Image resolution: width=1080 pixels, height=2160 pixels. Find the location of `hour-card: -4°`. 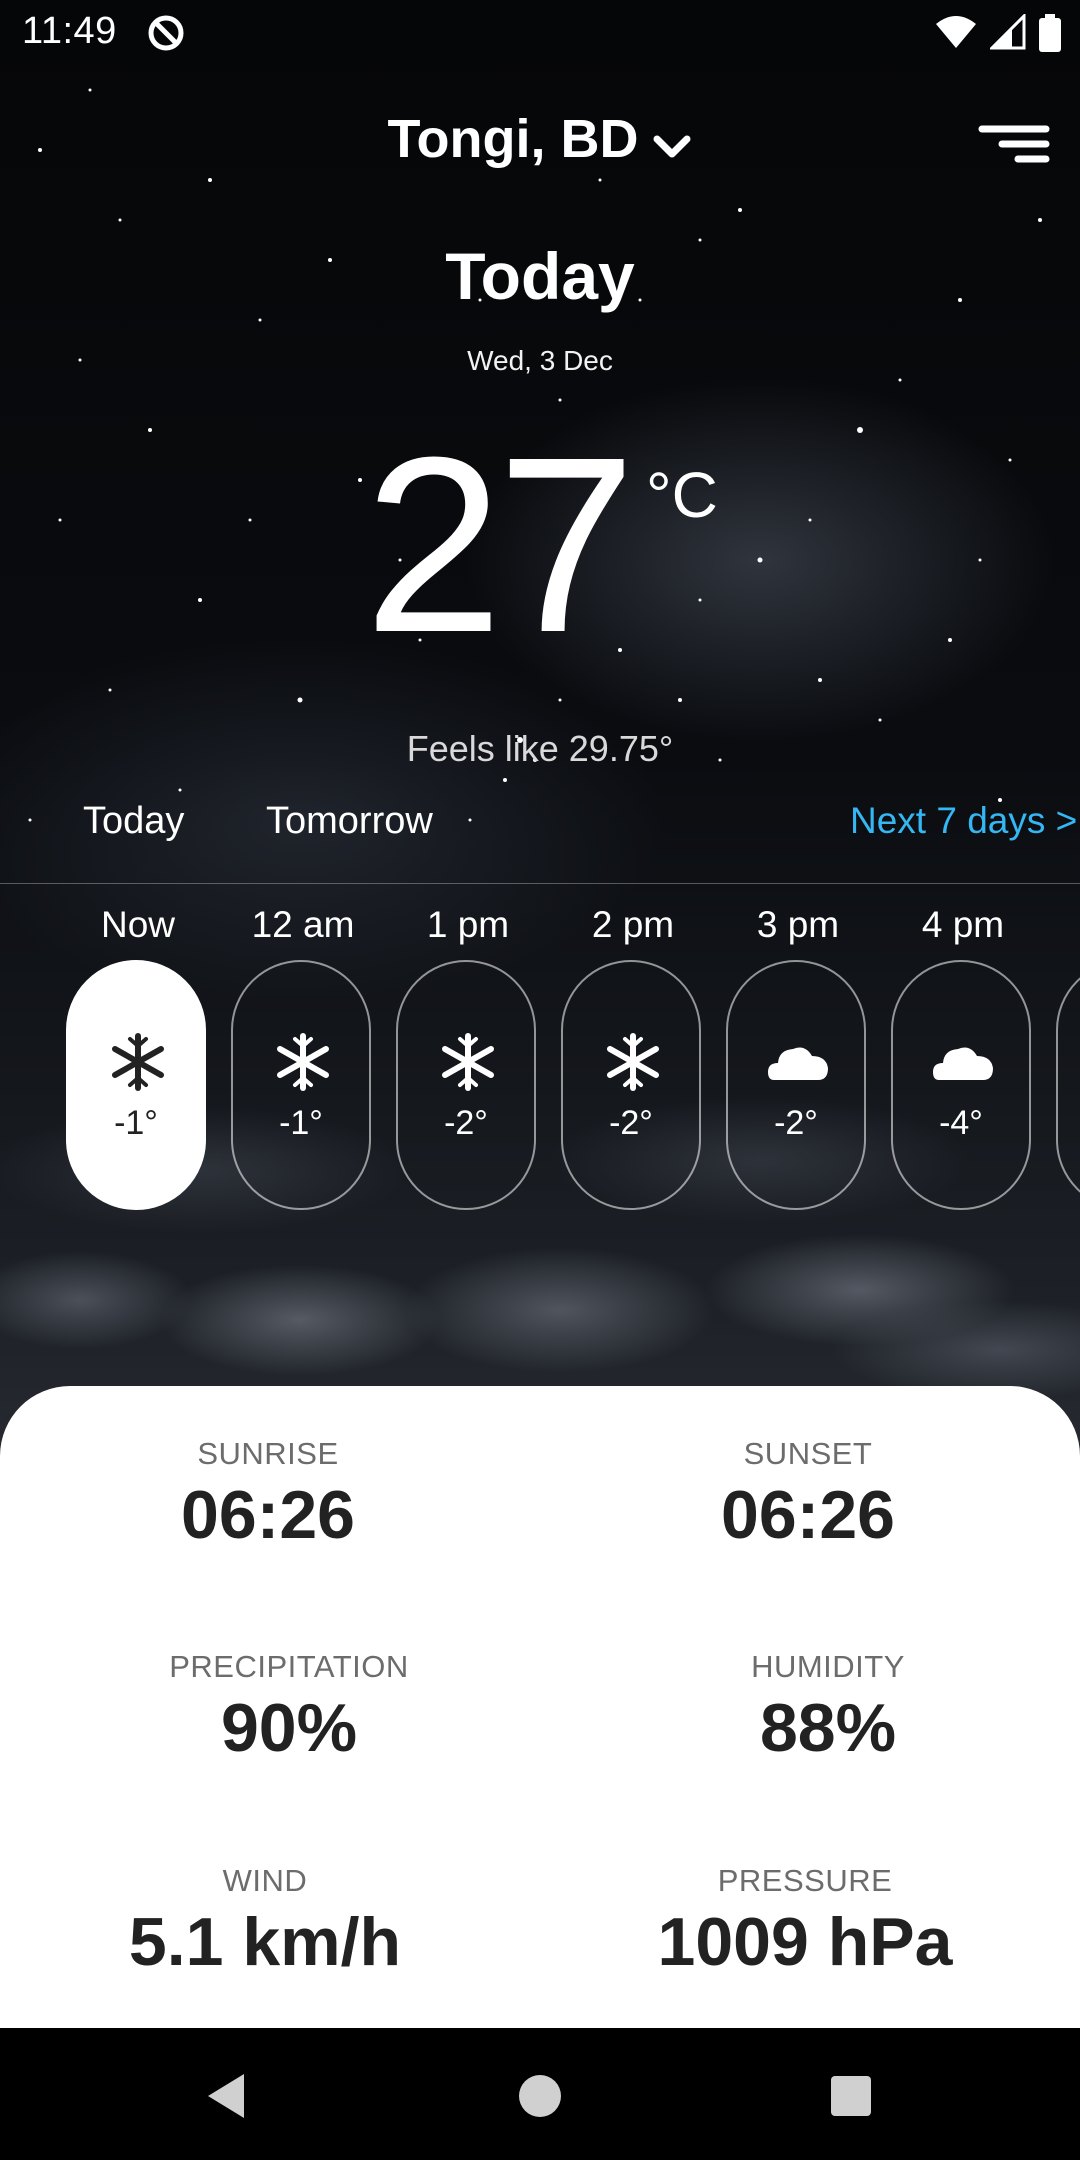

hour-card: -4° is located at coordinates (961, 1085).